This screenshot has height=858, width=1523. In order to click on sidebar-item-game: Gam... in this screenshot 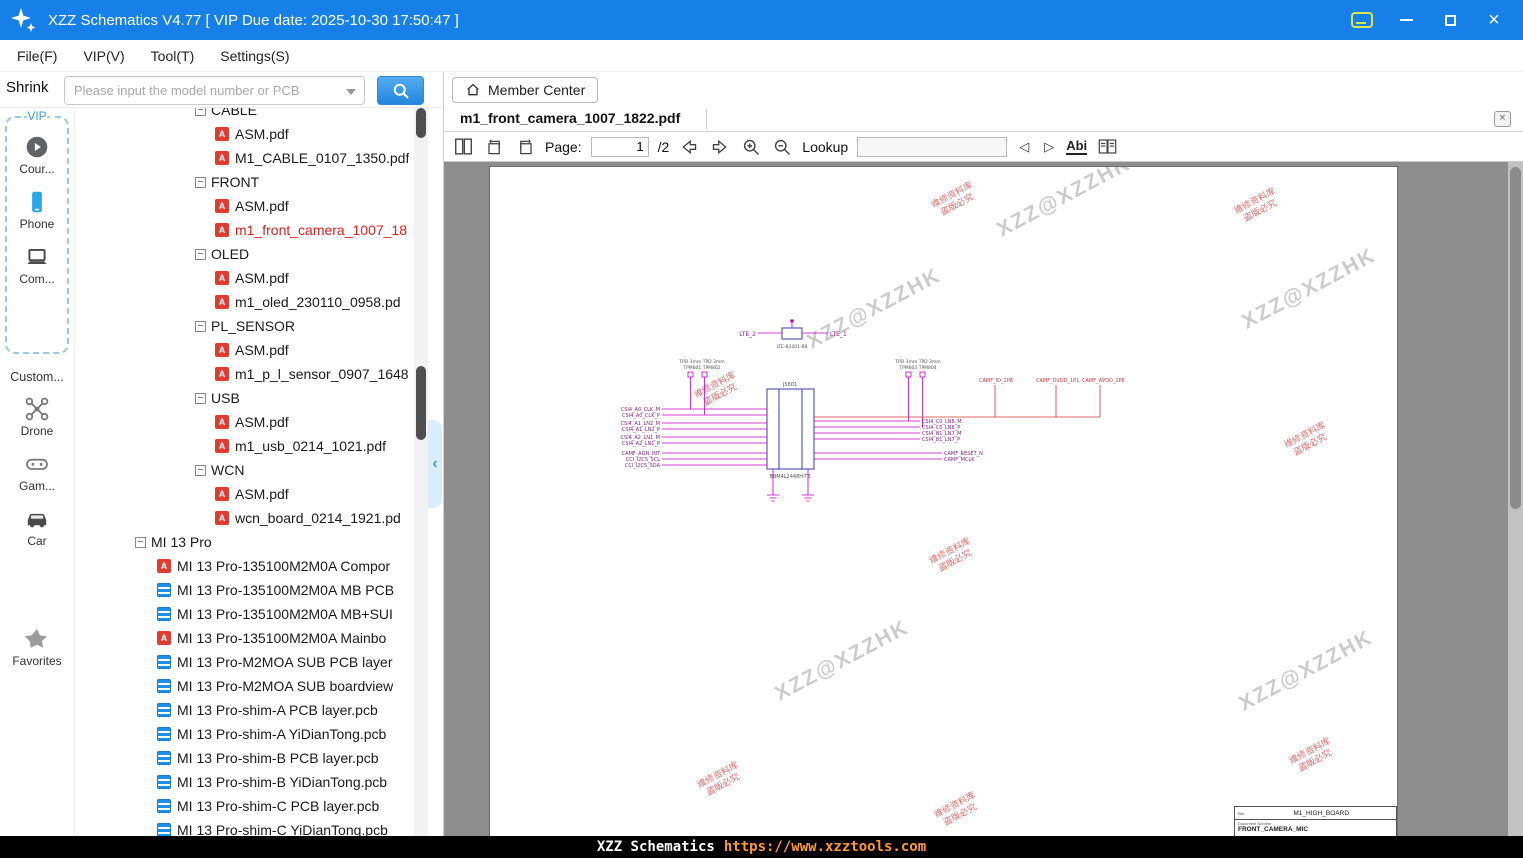, I will do `click(37, 472)`.